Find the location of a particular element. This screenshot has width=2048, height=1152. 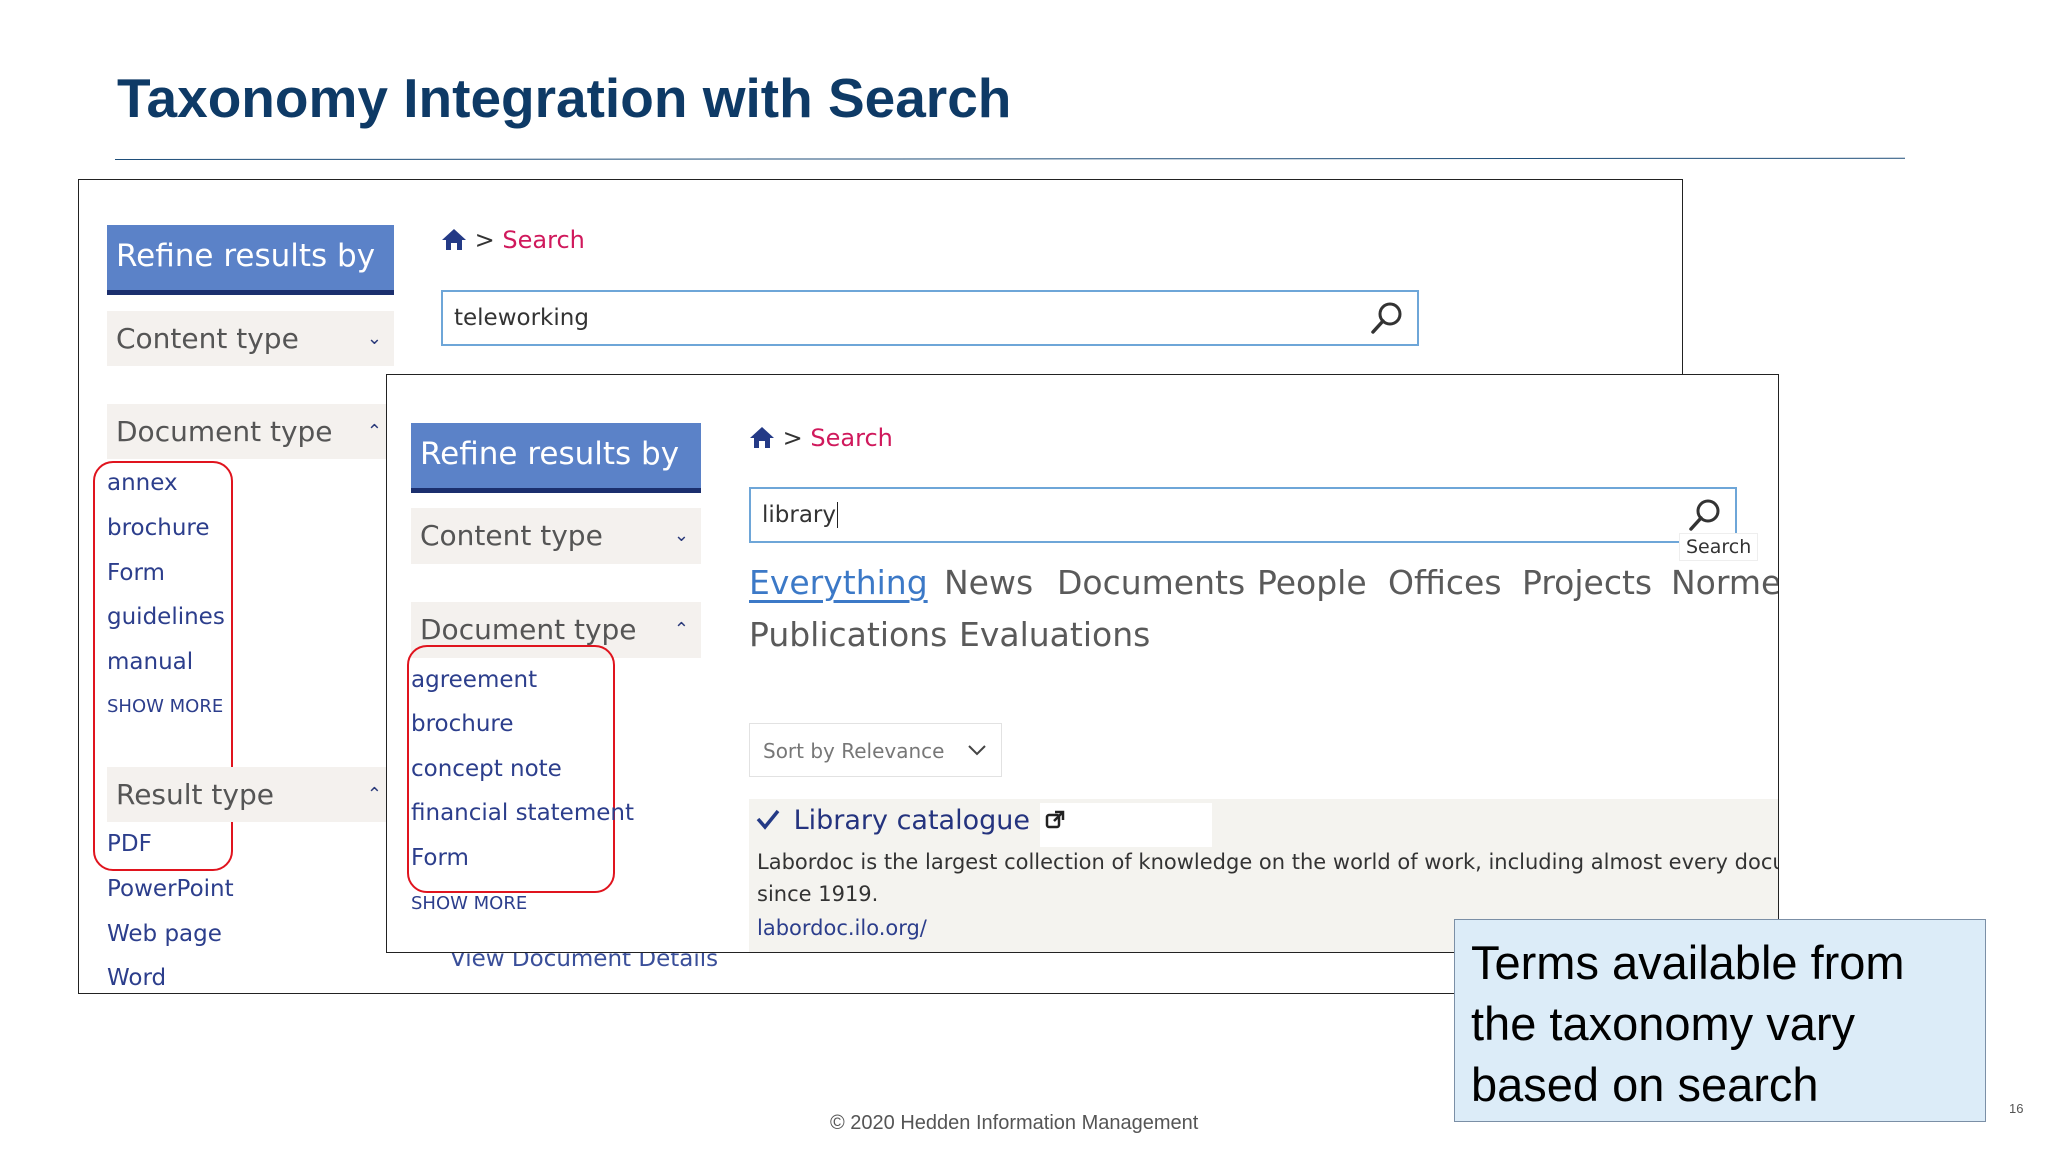

search-input: library is located at coordinates (800, 515).